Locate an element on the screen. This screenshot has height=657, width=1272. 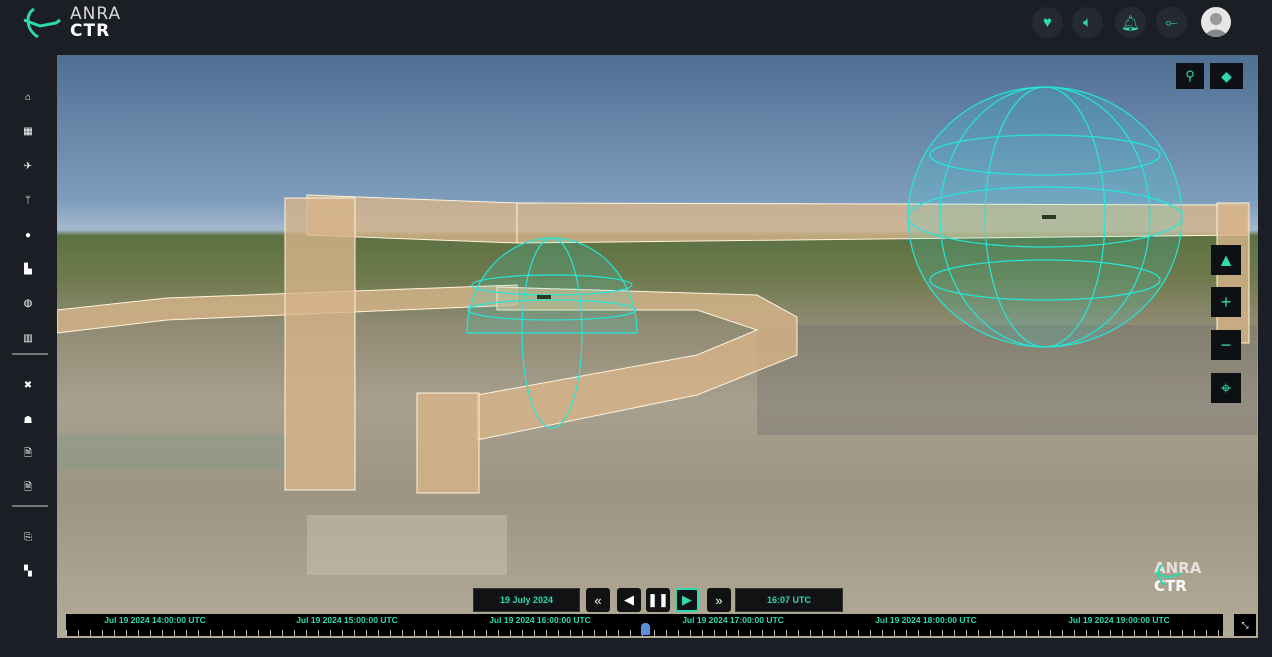
notifications-button: 🔔︎ is located at coordinates (1130, 22).